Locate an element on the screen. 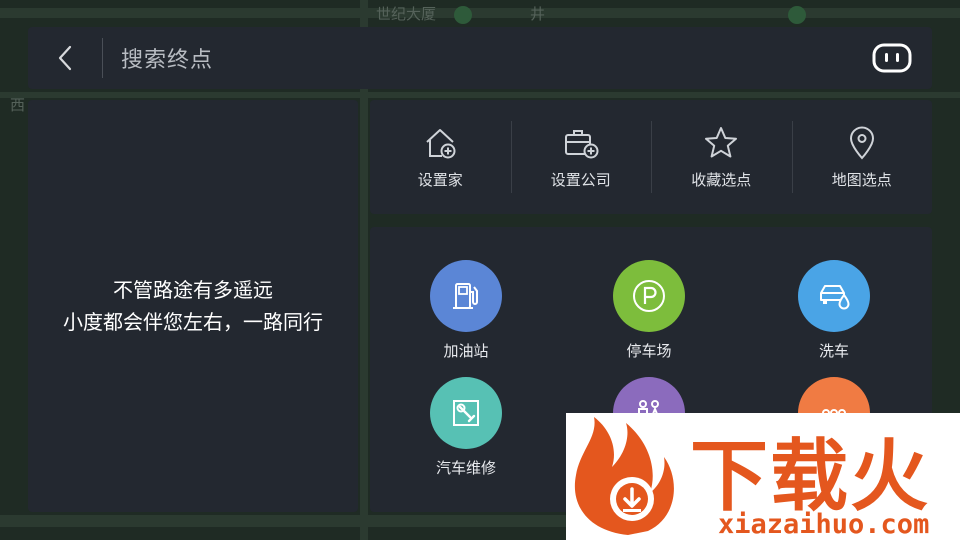  wrench-icon is located at coordinates (466, 413).